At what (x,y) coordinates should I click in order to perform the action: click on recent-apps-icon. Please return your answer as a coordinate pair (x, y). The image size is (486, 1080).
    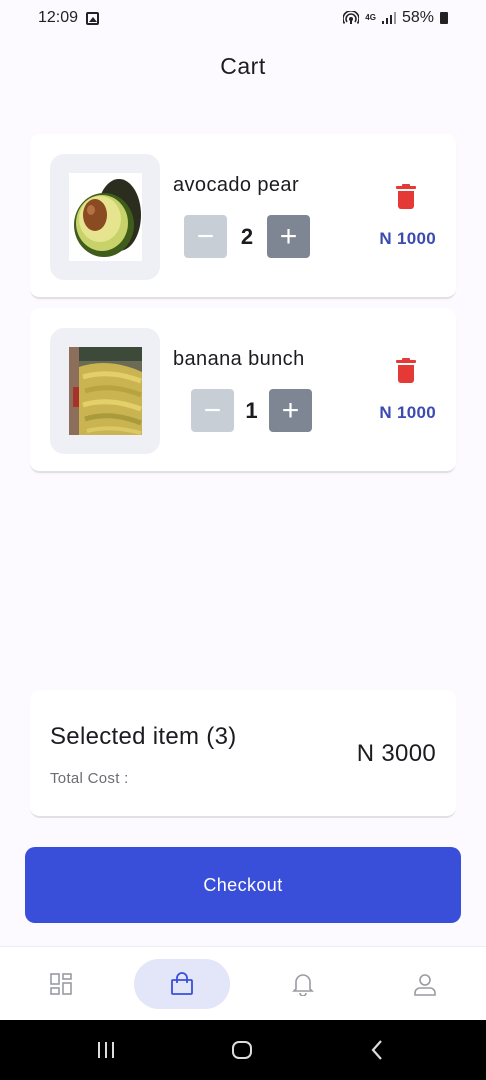
    Looking at the image, I should click on (106, 1050).